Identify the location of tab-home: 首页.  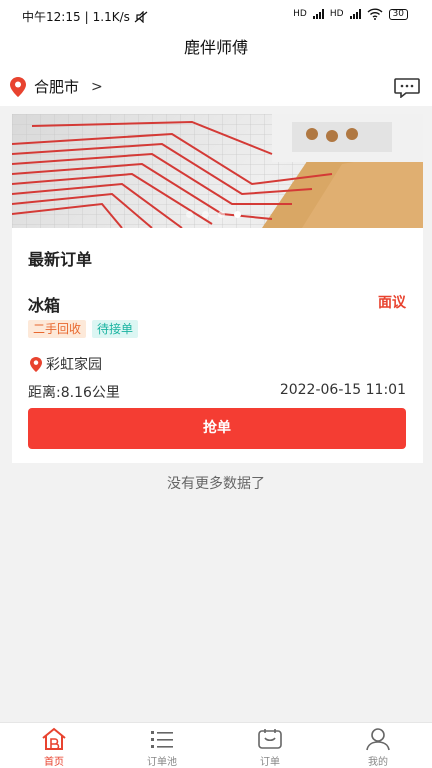
(54, 745).